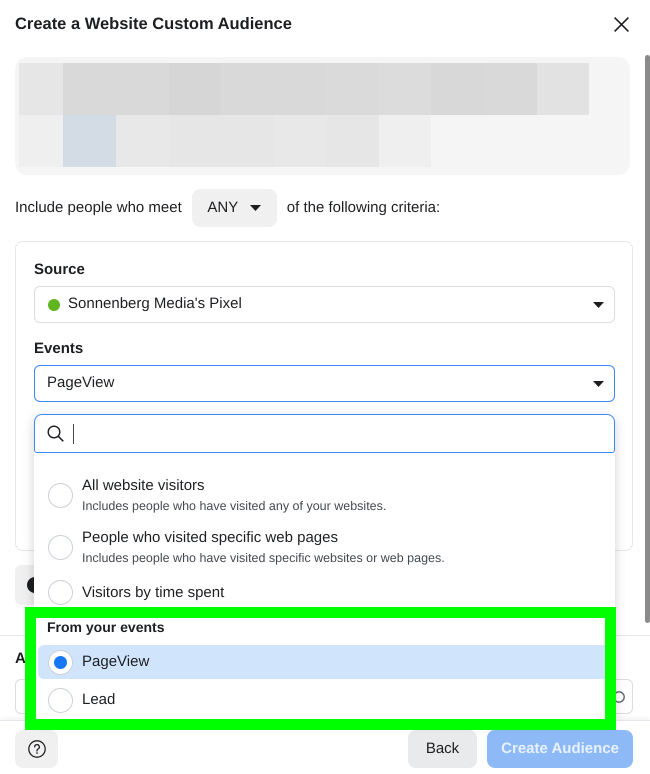 This screenshot has height=774, width=650. I want to click on help-button, so click(36, 749).